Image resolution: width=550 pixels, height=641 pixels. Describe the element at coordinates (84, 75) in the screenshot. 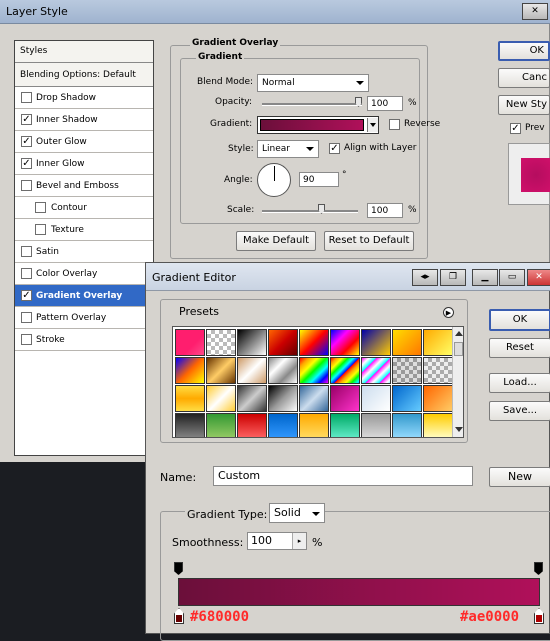

I see `blending-options-item: Blending Options: Default` at that location.